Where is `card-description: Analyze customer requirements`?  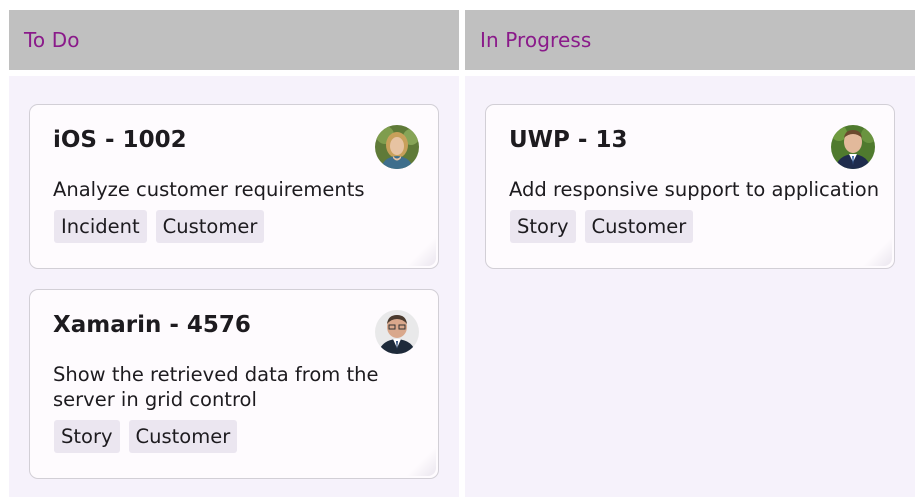 card-description: Analyze customer requirements is located at coordinates (209, 189).